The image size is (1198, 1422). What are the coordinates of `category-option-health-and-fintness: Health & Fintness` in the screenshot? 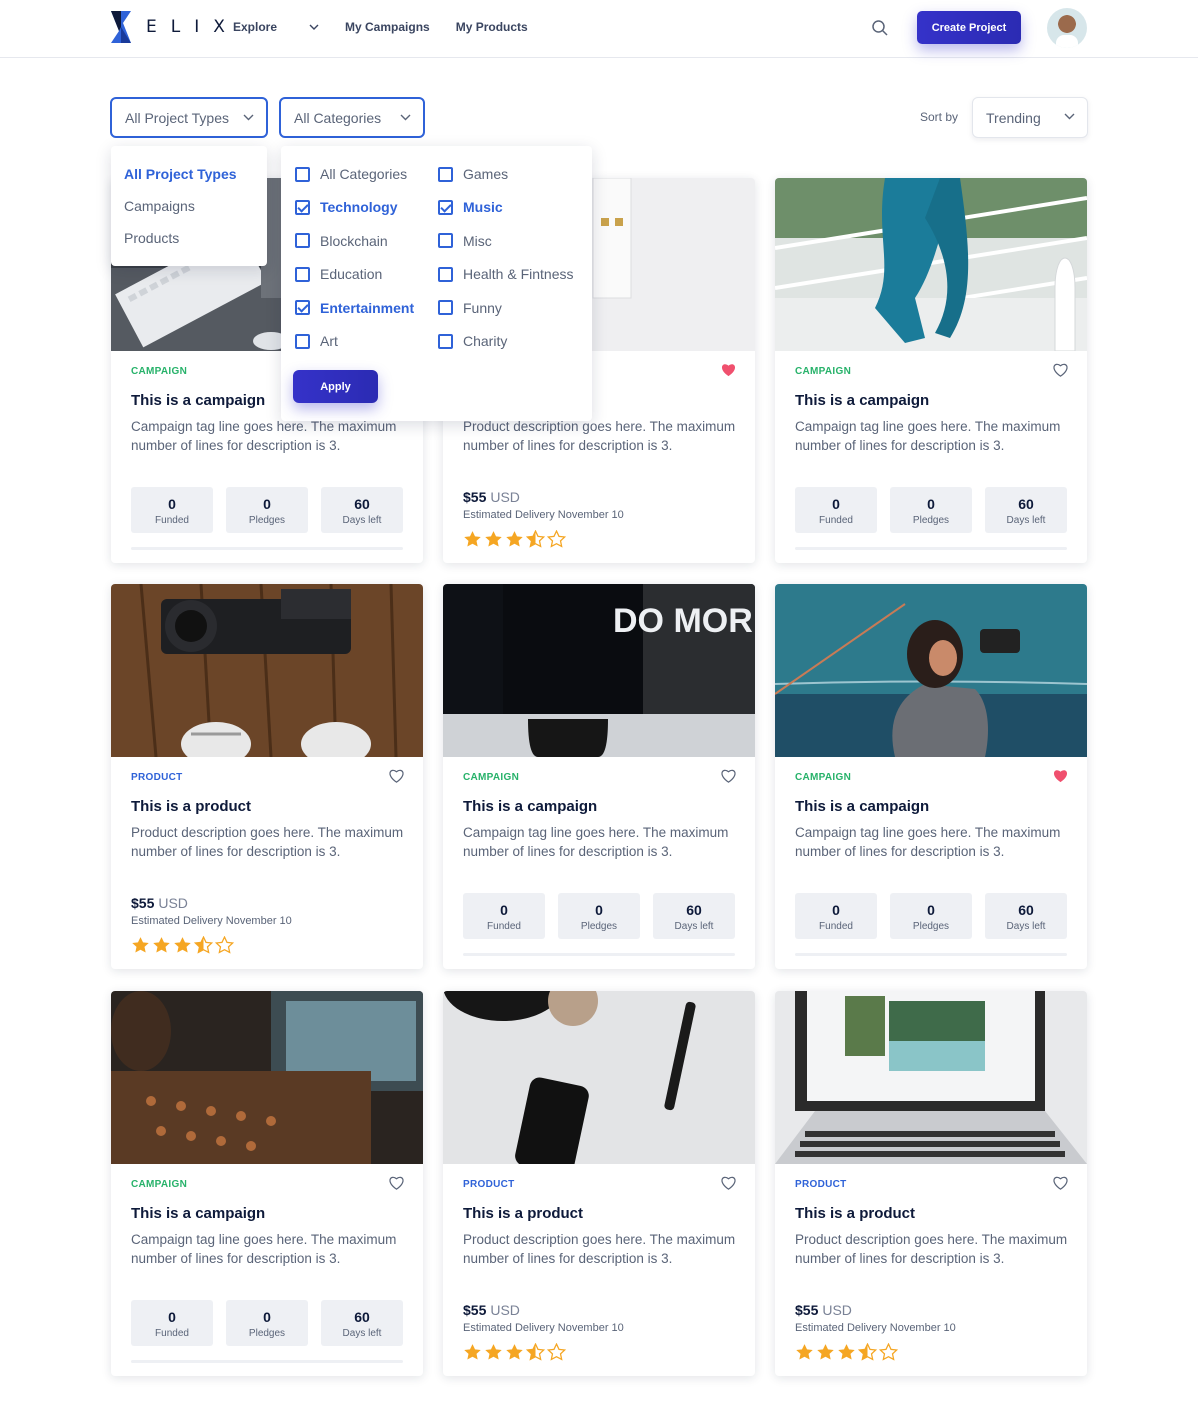 It's located at (506, 274).